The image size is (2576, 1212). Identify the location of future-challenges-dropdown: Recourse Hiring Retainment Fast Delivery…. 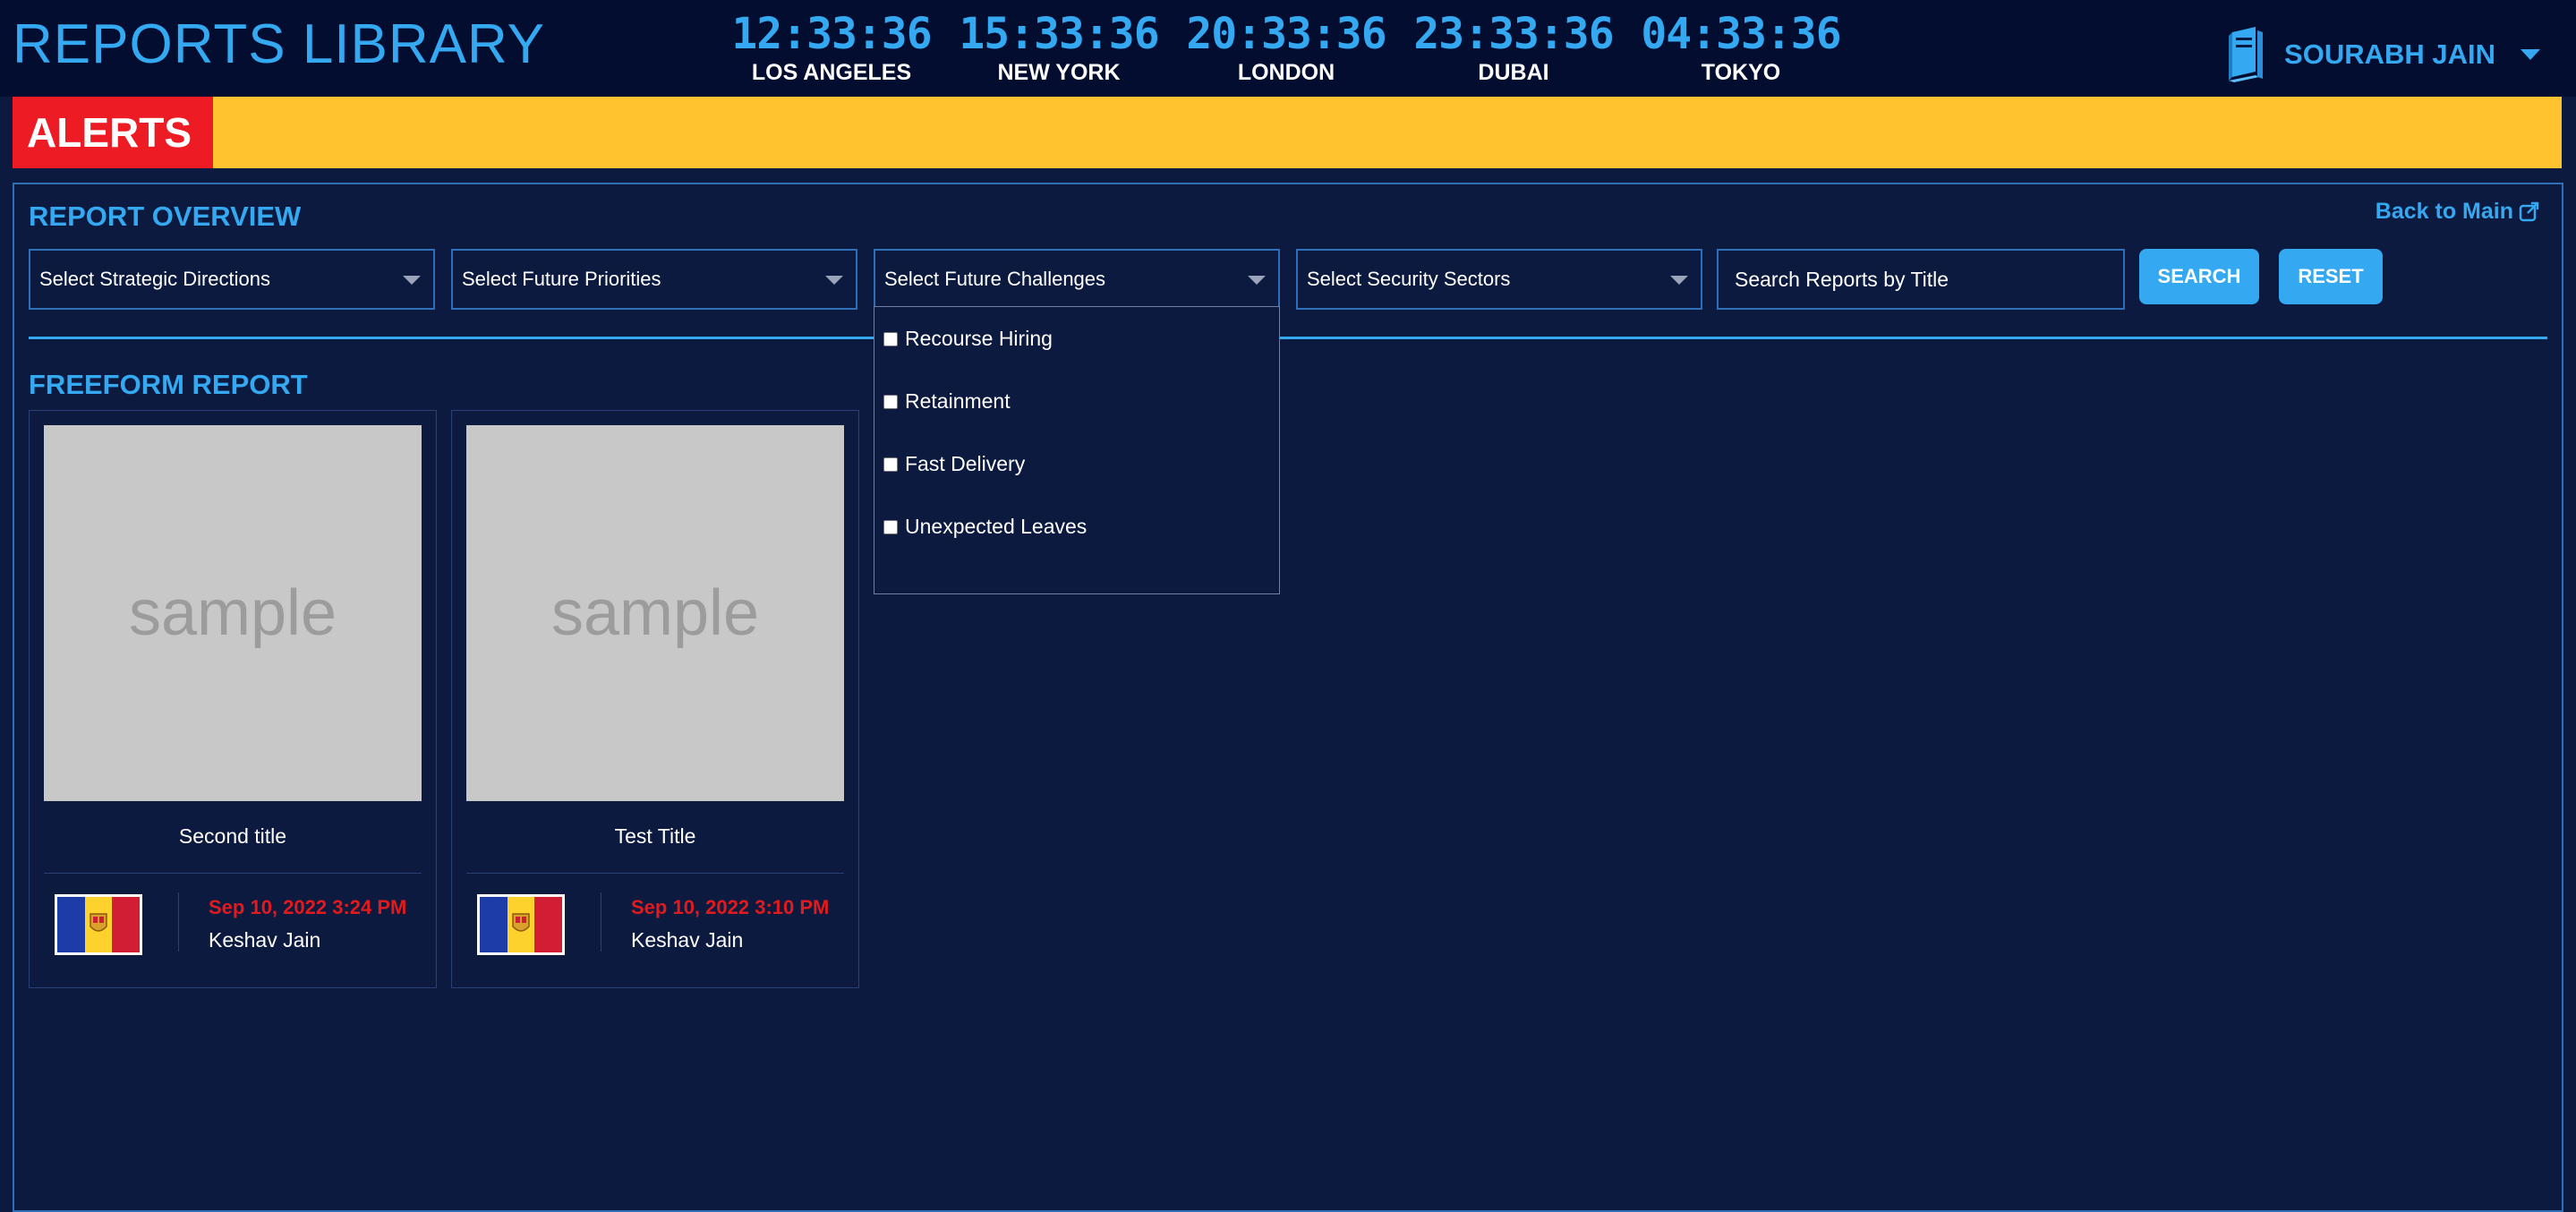
(1077, 450).